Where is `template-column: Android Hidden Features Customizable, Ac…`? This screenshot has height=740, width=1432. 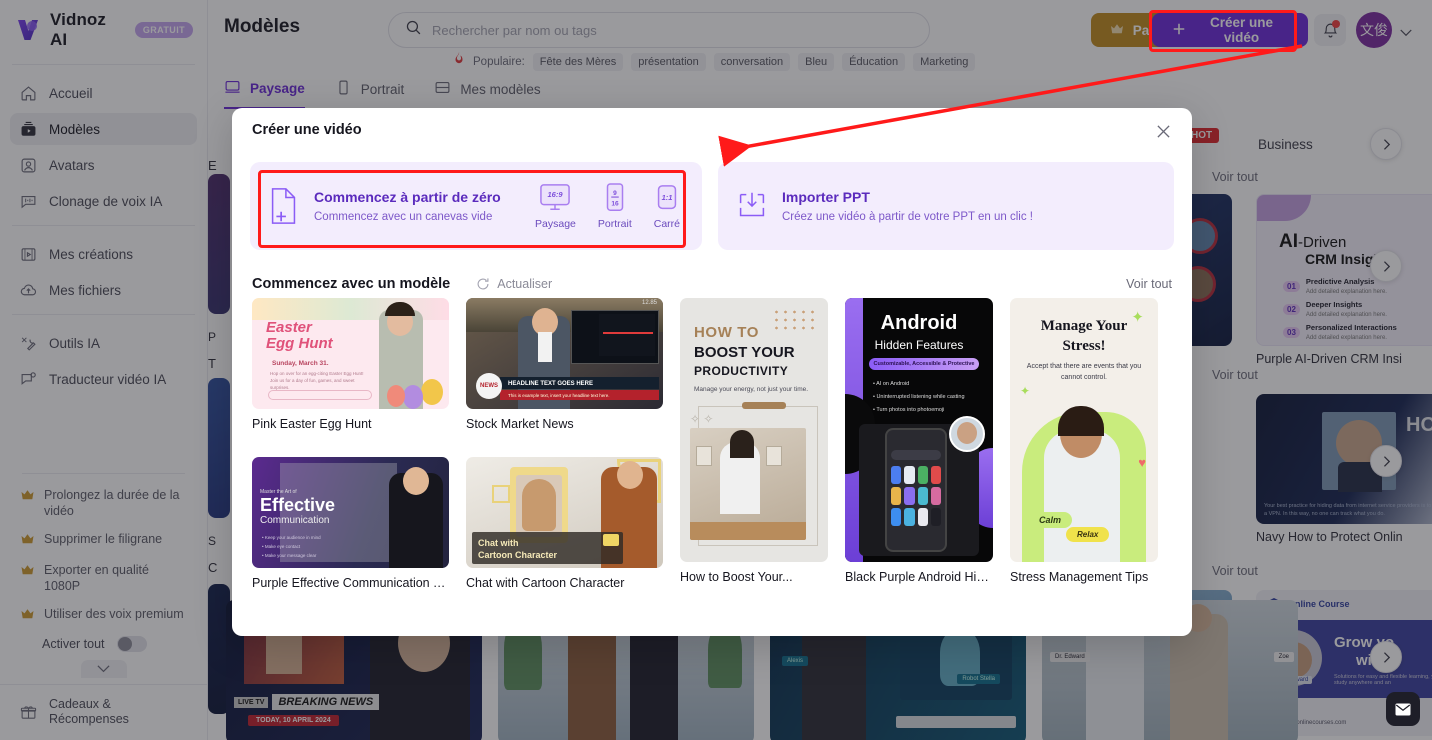
template-column: Android Hidden Features Customizable, Ac… is located at coordinates (919, 444).